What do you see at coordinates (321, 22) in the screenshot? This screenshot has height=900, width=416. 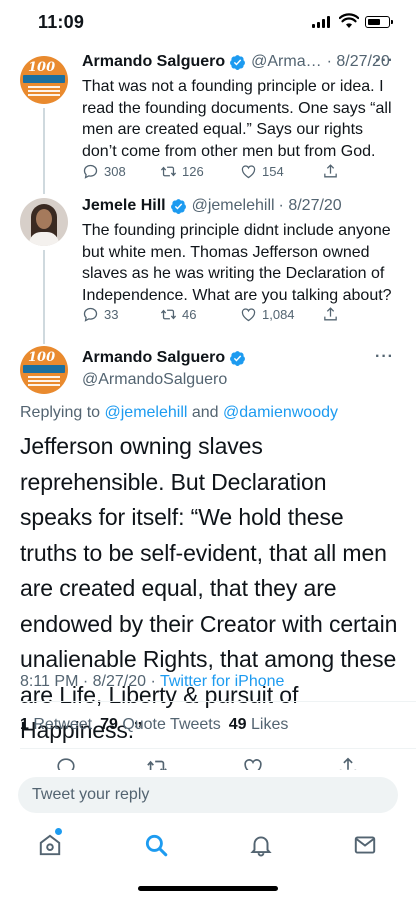 I see `cellular-signal-icon` at bounding box center [321, 22].